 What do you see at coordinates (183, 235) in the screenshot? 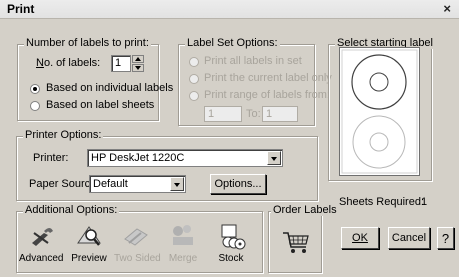
I see `merge-icon` at bounding box center [183, 235].